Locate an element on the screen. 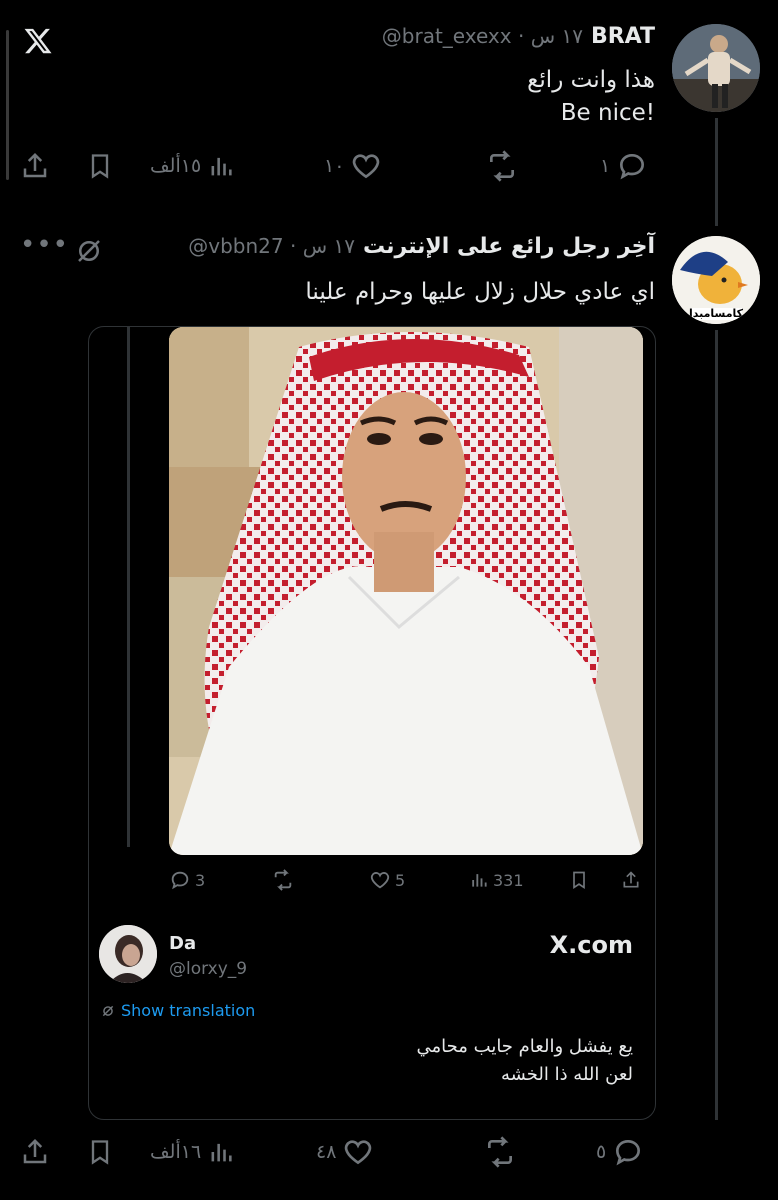 The image size is (778, 1200). reply-button: ١ is located at coordinates (624, 166).